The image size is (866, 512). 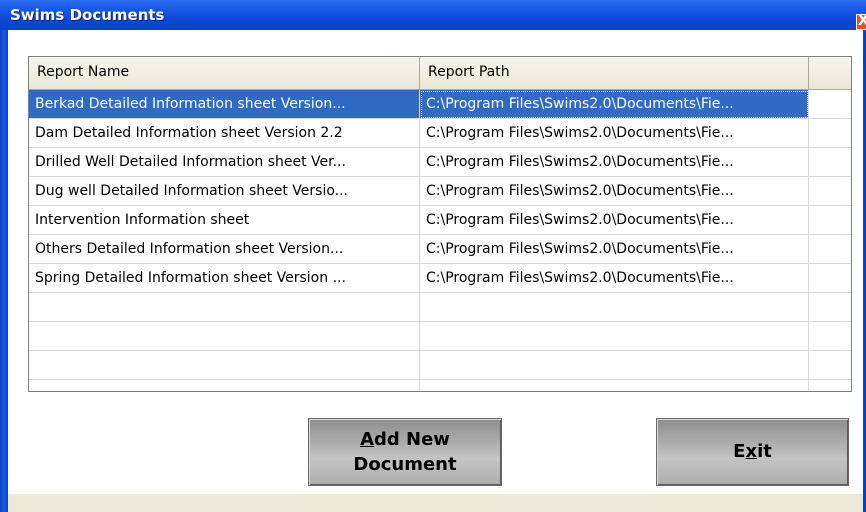 What do you see at coordinates (87, 15) in the screenshot?
I see `window-title: Swims Documents` at bounding box center [87, 15].